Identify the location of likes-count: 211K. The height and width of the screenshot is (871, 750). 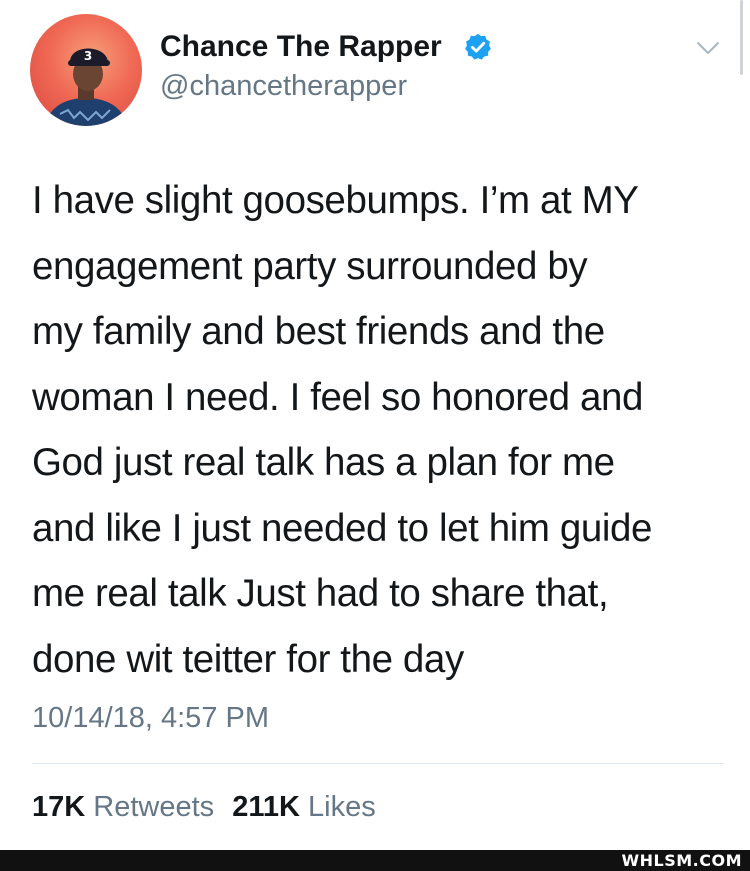
(266, 807).